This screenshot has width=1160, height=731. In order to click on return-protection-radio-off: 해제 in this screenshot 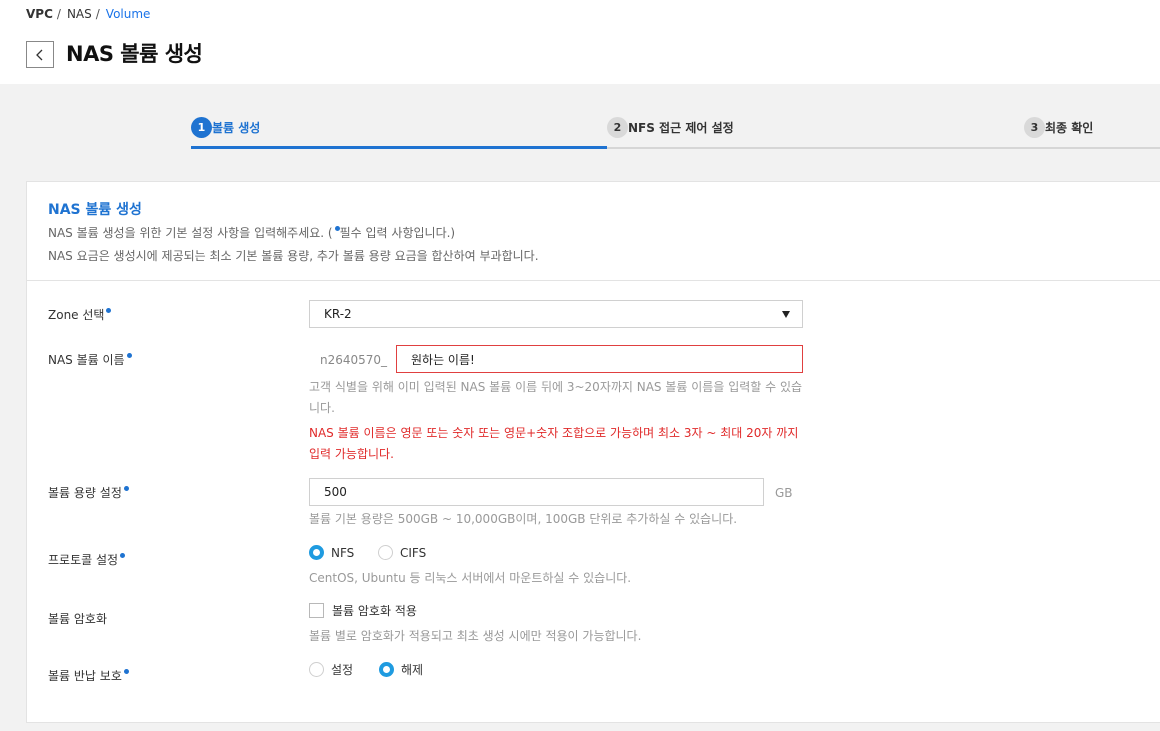, I will do `click(401, 669)`.